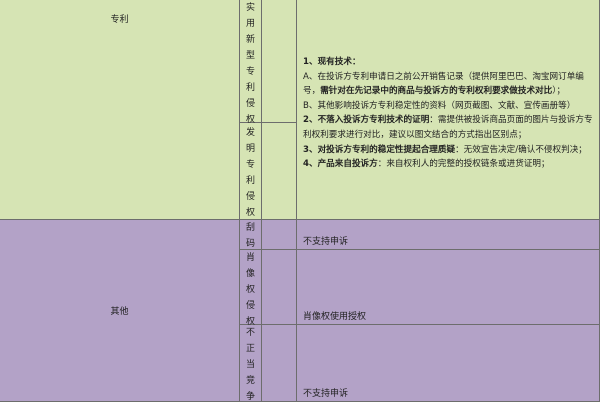 The image size is (600, 405). What do you see at coordinates (426, 164) in the screenshot?
I see `req-from-complainant: 4、产品来自投诉方：来自权利人的完整的授权链条或进货证明；` at bounding box center [426, 164].